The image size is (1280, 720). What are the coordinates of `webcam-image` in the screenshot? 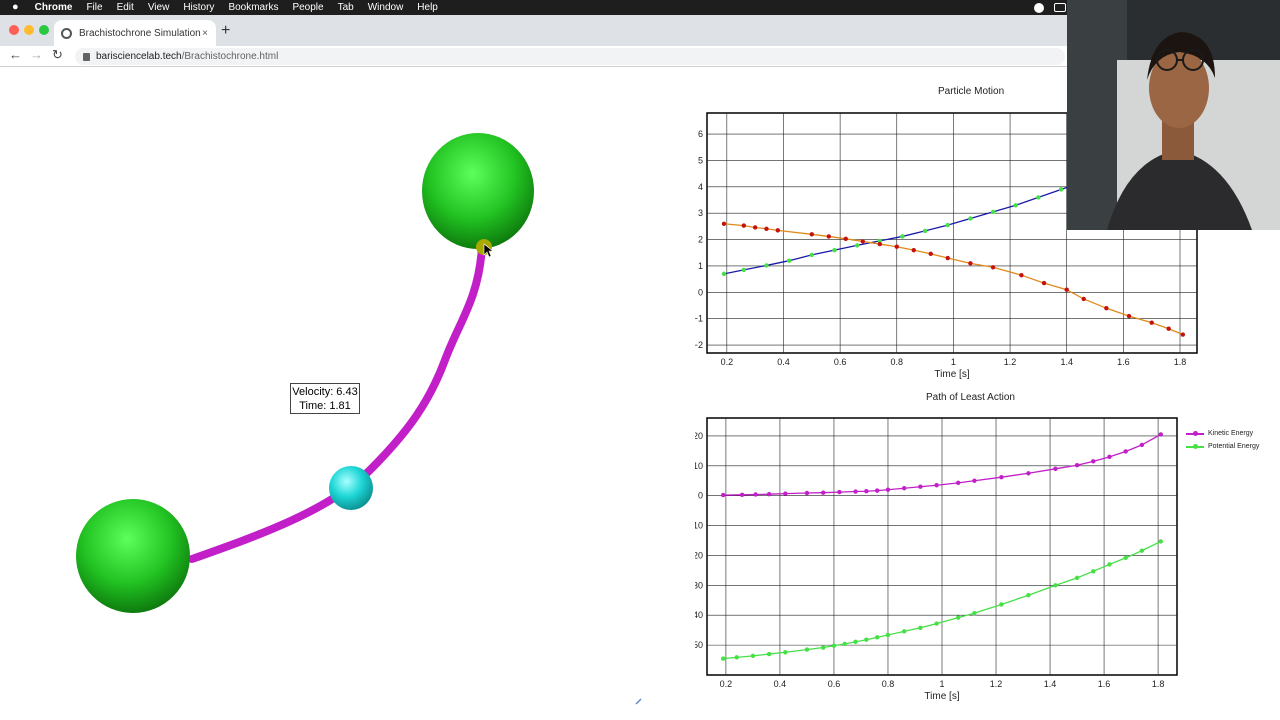 It's located at (1173, 115).